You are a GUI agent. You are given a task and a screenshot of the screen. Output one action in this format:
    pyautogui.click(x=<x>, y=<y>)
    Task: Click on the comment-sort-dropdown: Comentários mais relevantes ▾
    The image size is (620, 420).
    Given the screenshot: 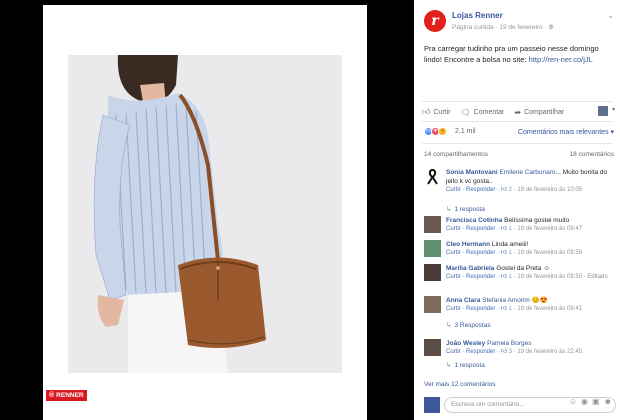 What is the action you would take?
    pyautogui.click(x=566, y=132)
    